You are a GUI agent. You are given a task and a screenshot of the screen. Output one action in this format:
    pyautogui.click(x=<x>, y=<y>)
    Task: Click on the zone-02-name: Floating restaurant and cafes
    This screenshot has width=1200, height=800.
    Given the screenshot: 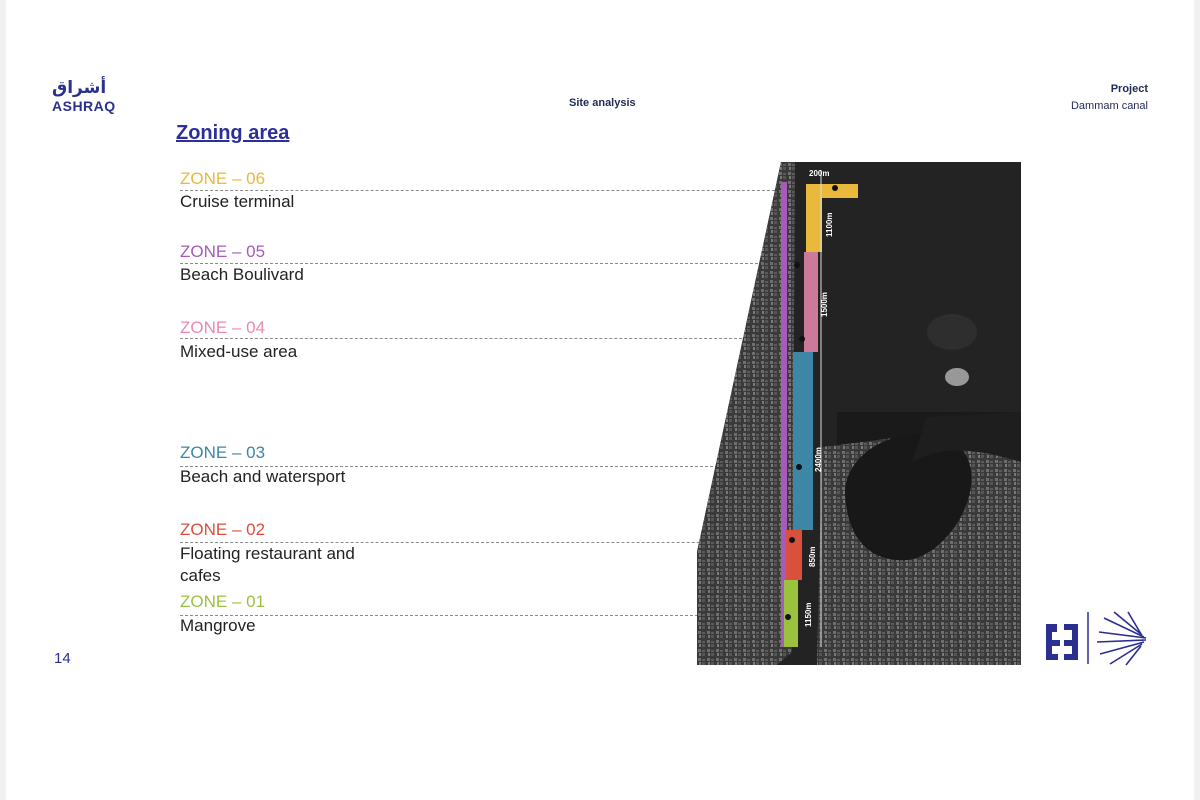 What is the action you would take?
    pyautogui.click(x=267, y=564)
    